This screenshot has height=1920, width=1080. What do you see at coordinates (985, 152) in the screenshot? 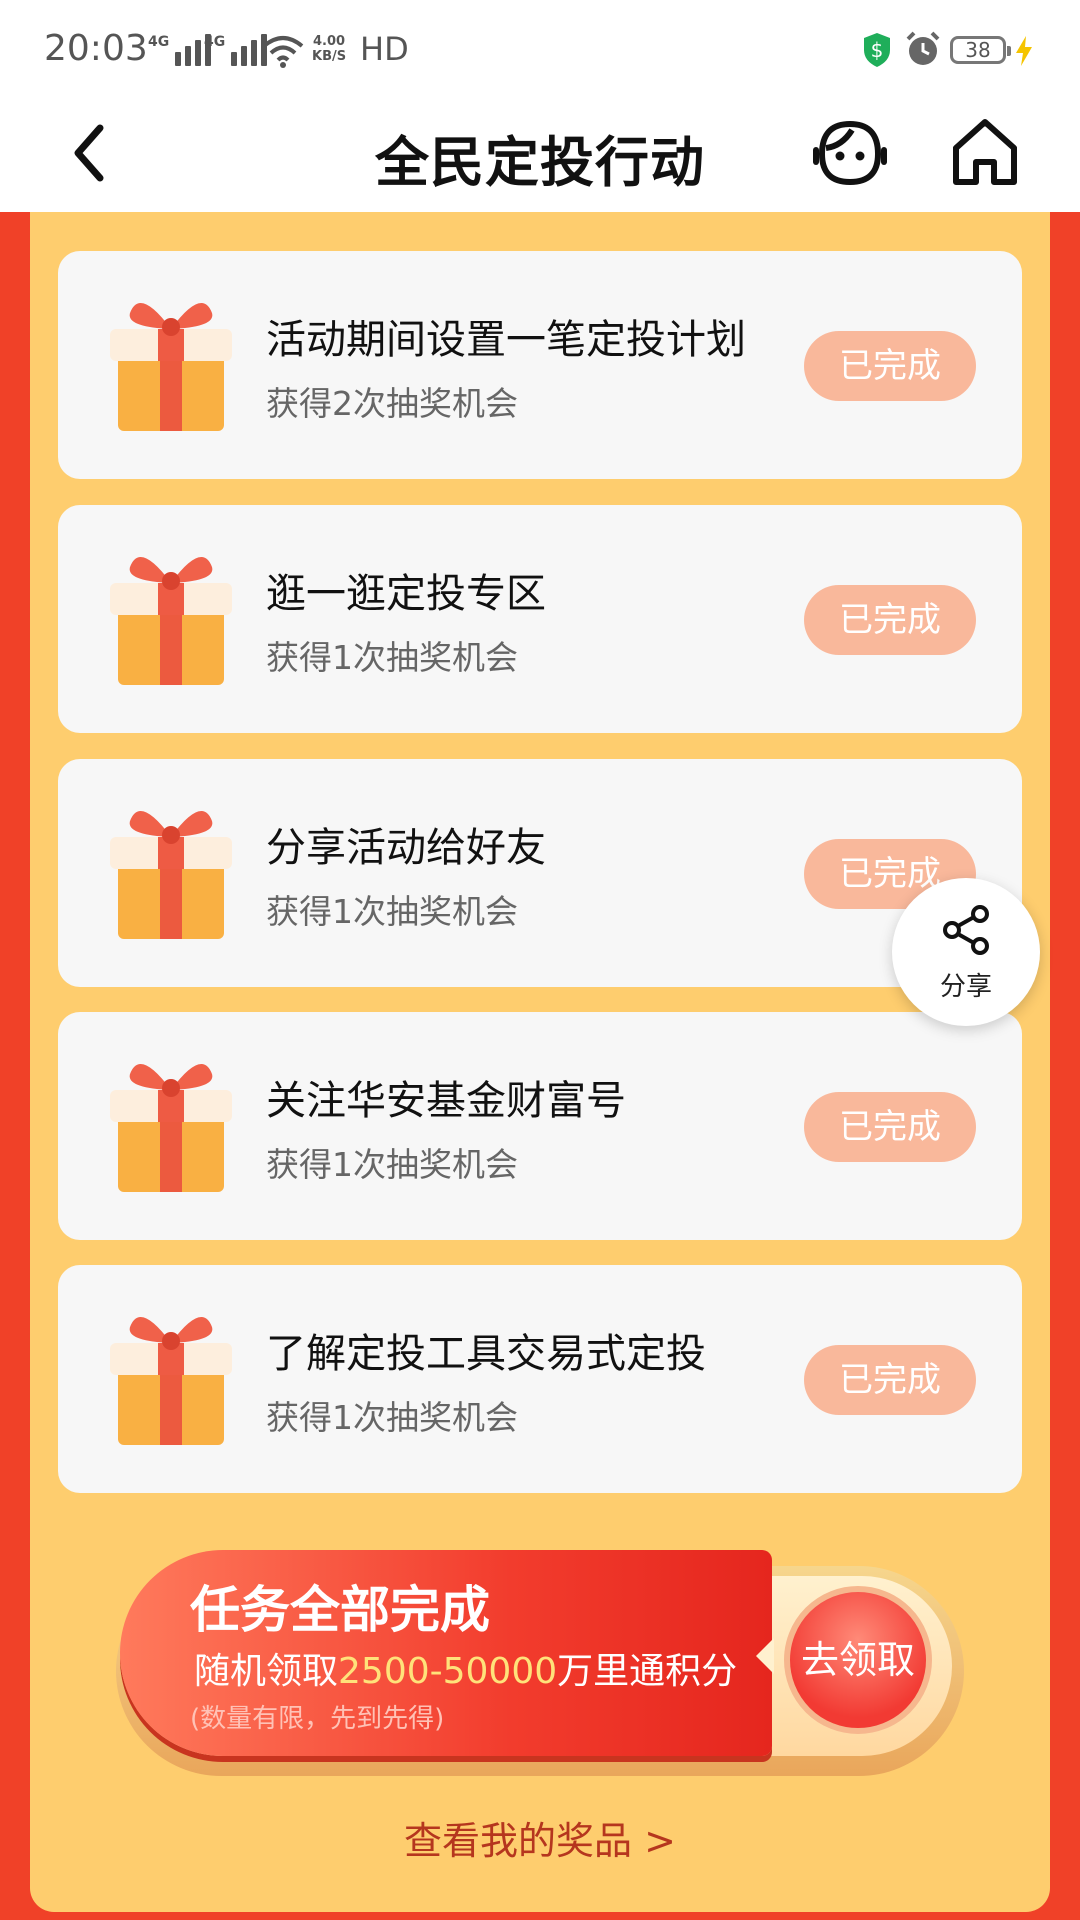
I see `home-icon` at bounding box center [985, 152].